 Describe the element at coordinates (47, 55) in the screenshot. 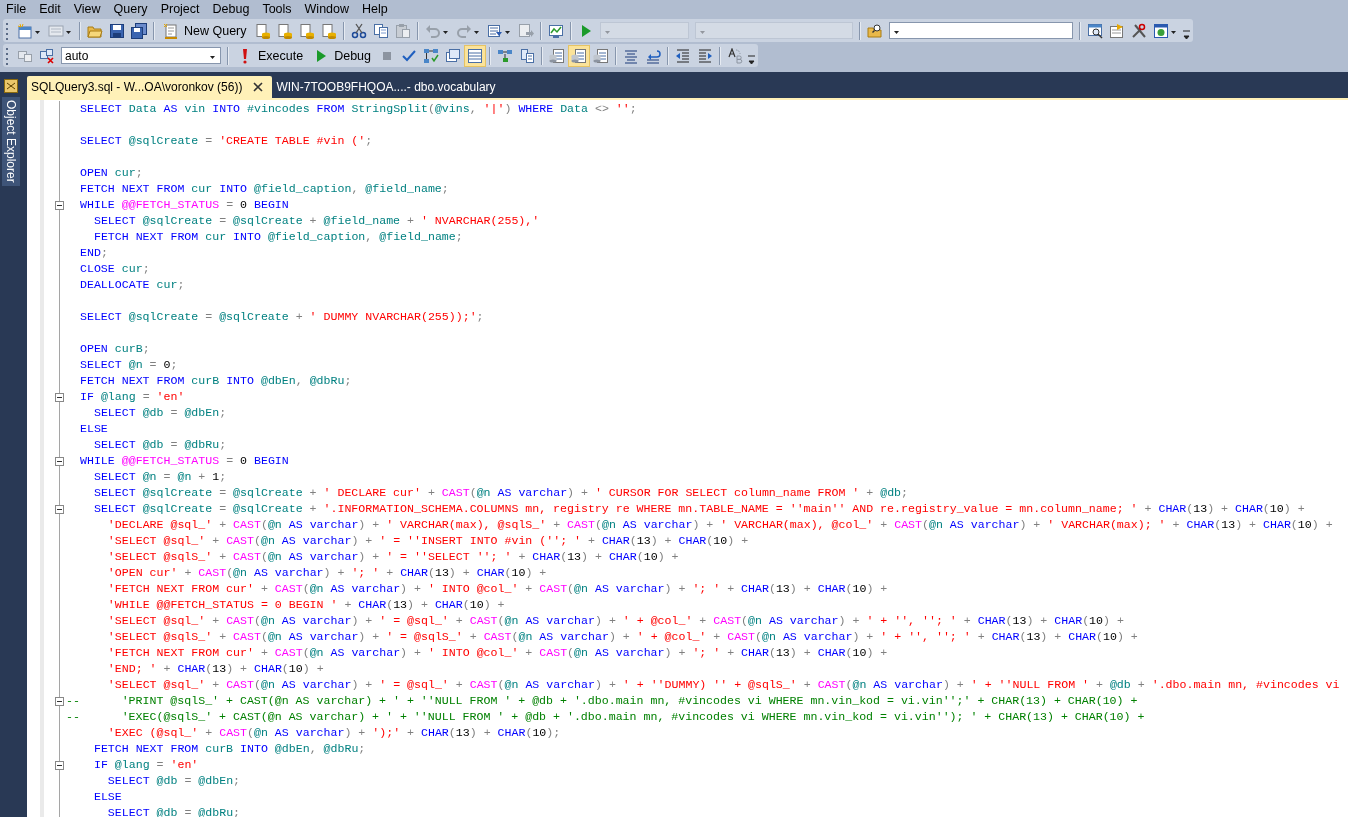

I see `disconnect-icon` at that location.